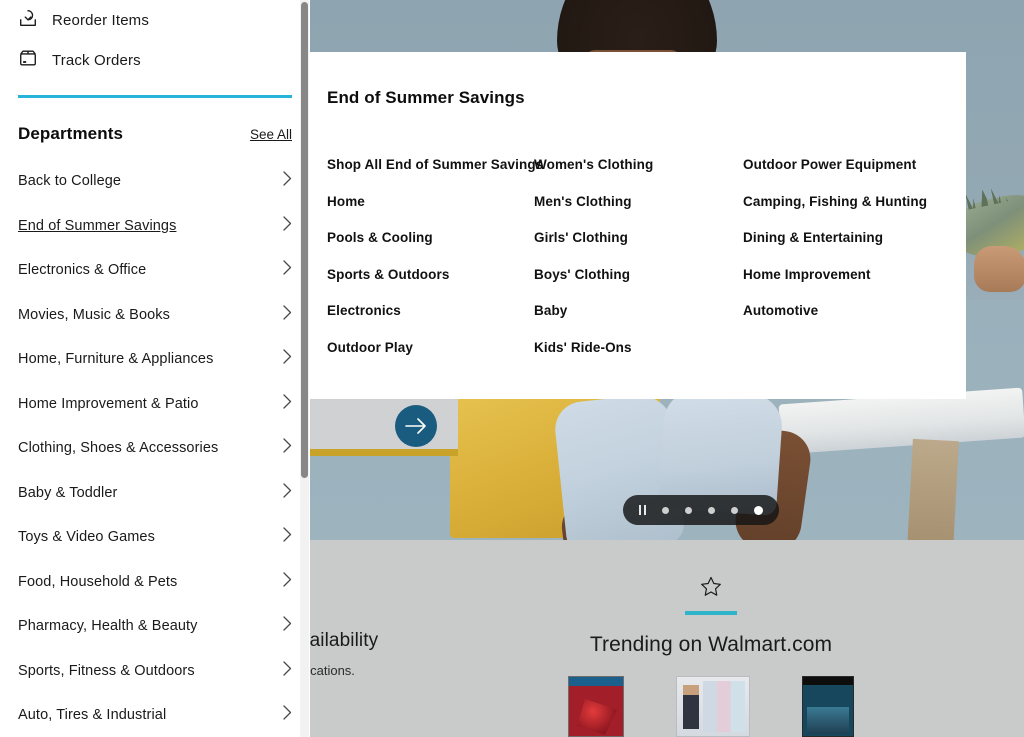 This screenshot has height=737, width=1024. I want to click on carousel-controls, so click(701, 510).